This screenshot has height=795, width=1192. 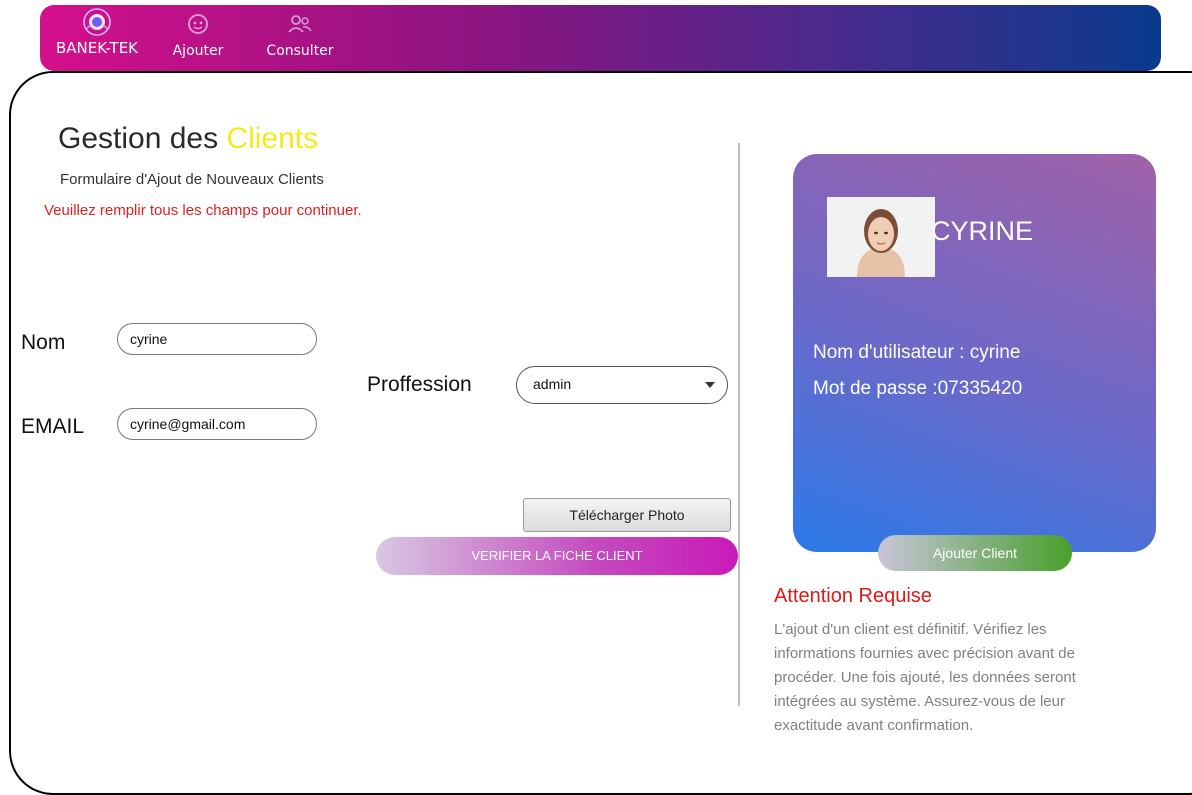 I want to click on upload-photo-button: Télécharger Photo, so click(x=627, y=515).